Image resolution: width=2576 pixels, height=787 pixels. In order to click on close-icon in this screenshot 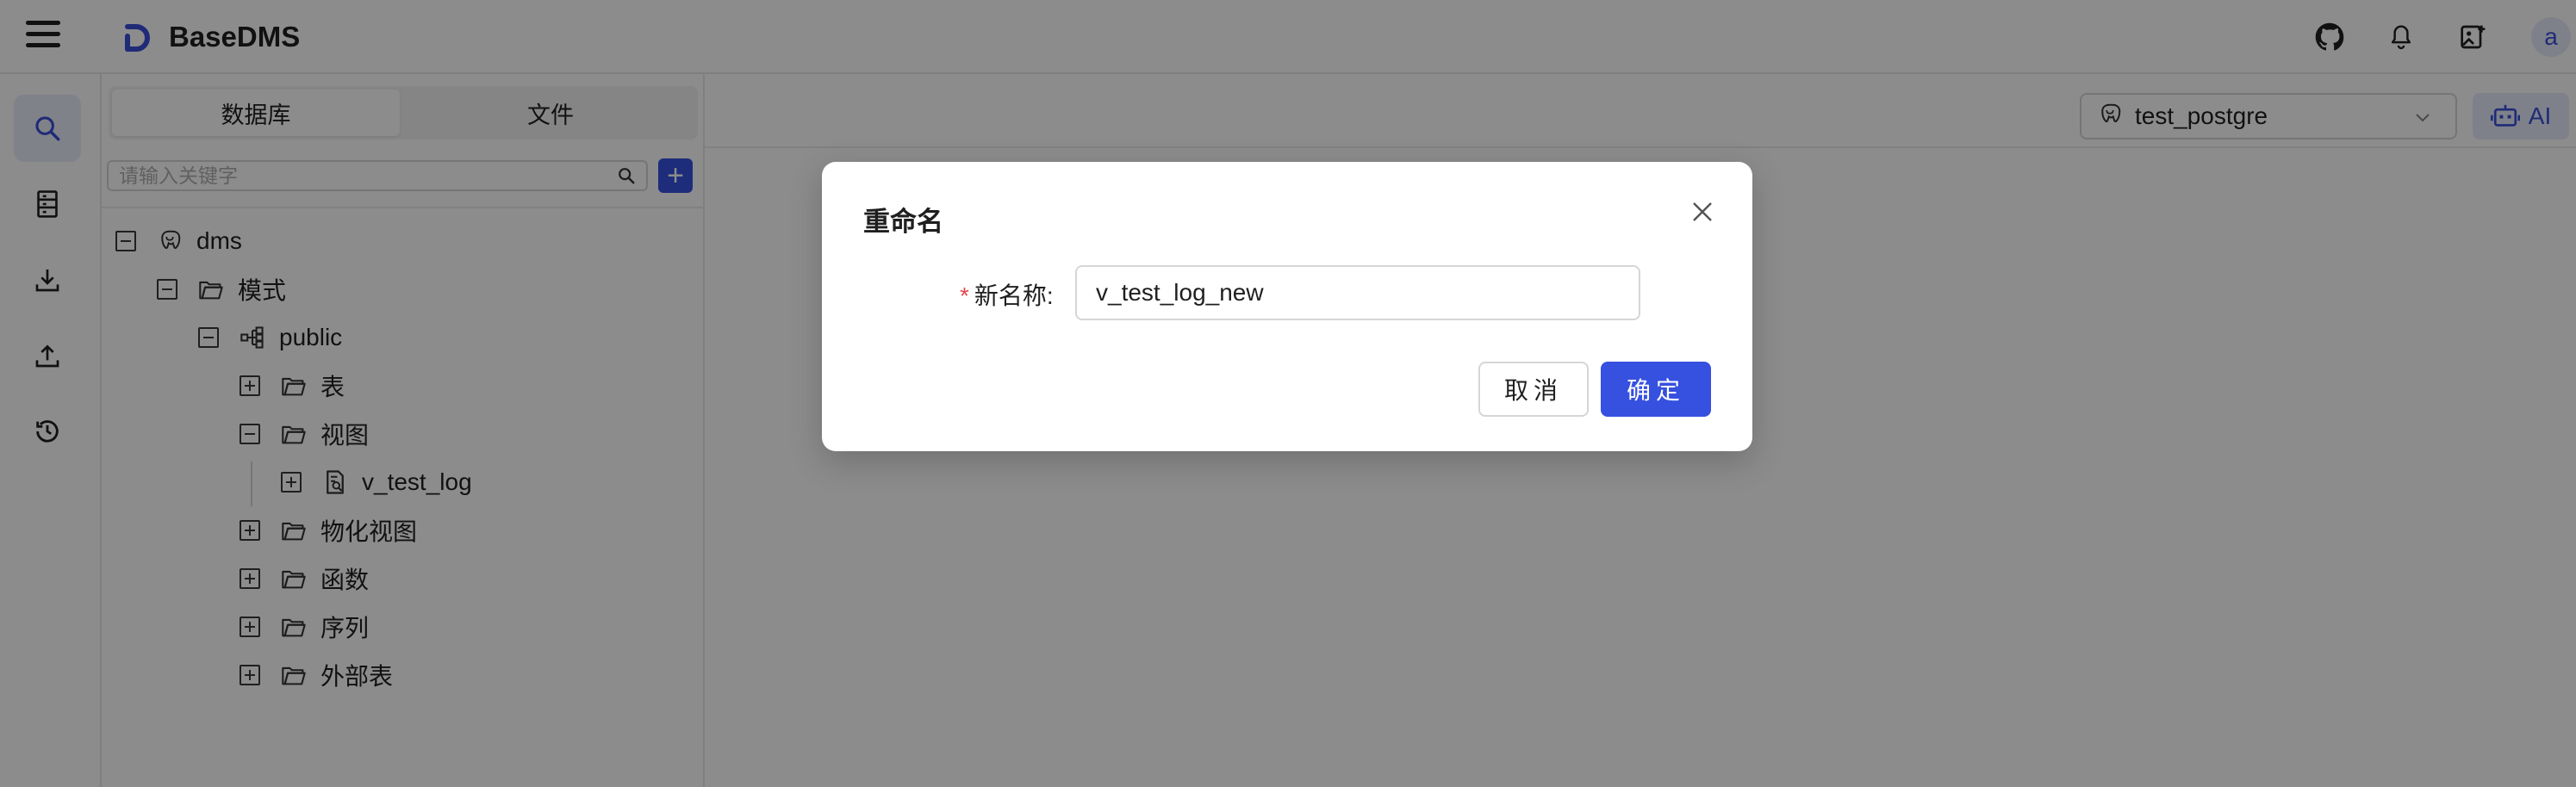, I will do `click(1703, 211)`.